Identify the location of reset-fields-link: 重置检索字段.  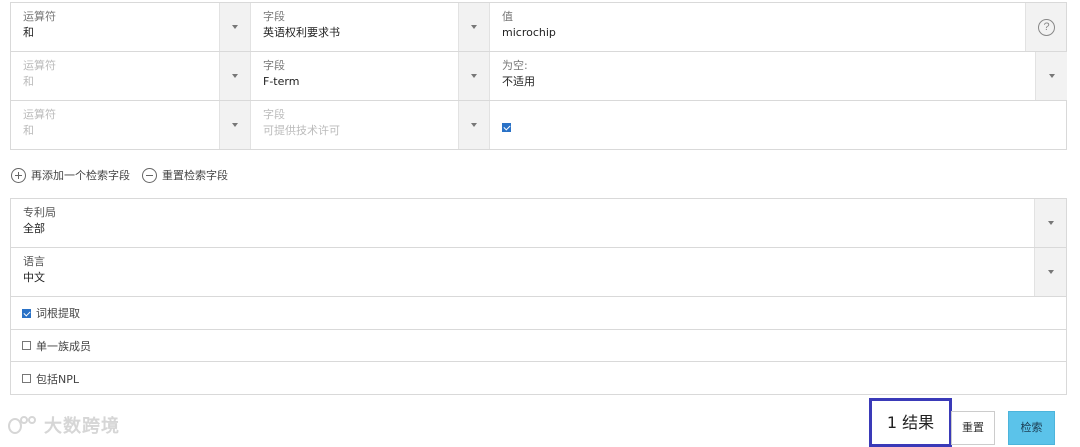
(185, 175).